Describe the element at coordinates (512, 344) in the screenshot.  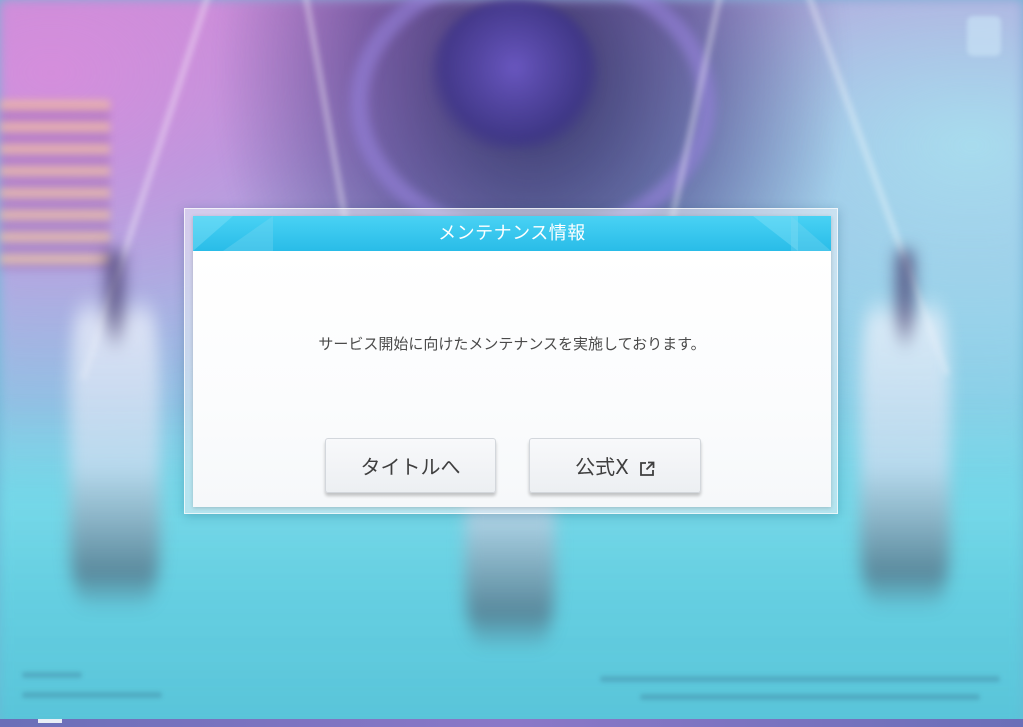
I see `dialog-message: サービス開始に向けたメンテナンスを実施しております。` at that location.